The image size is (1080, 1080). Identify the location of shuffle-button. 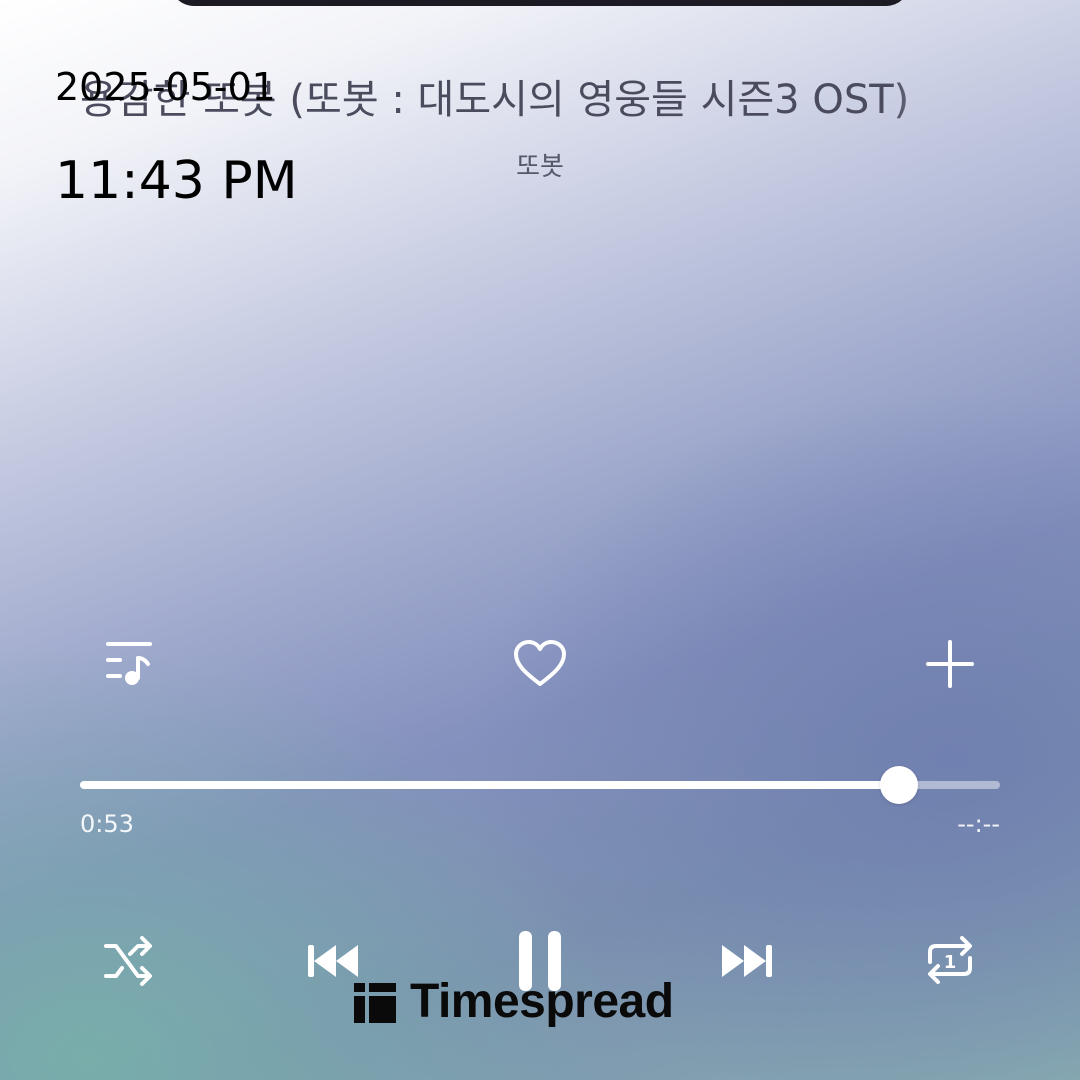
(130, 961).